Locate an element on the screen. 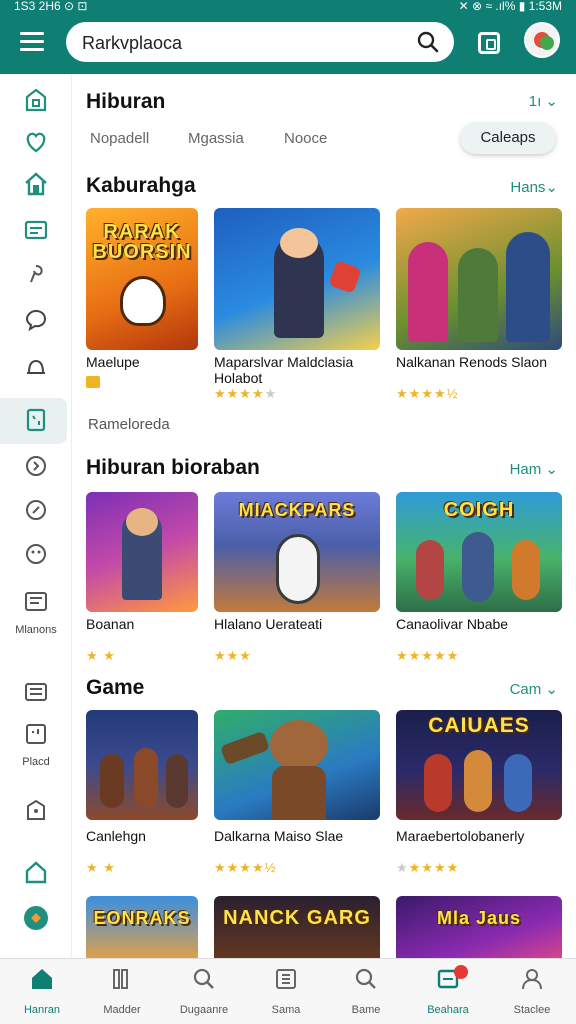 This screenshot has height=1024, width=576. tab-madder: Madder is located at coordinates (122, 990).